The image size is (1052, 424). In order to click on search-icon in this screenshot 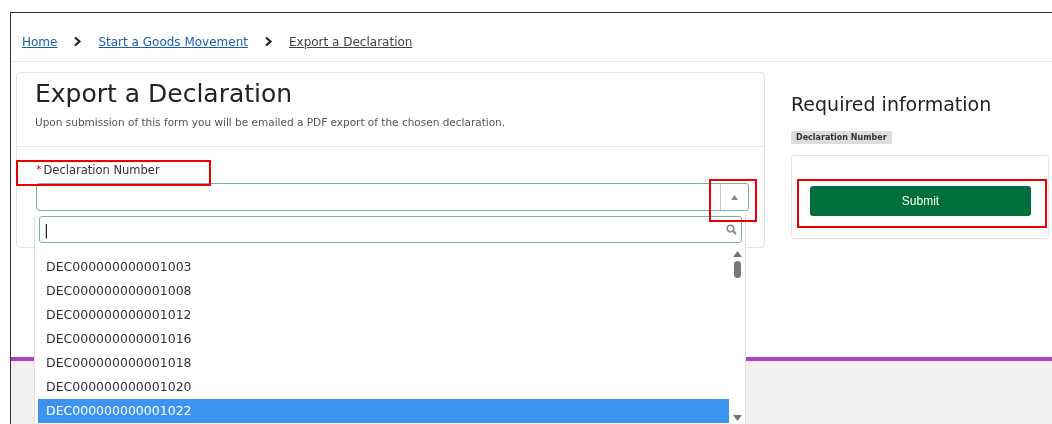, I will do `click(731, 229)`.